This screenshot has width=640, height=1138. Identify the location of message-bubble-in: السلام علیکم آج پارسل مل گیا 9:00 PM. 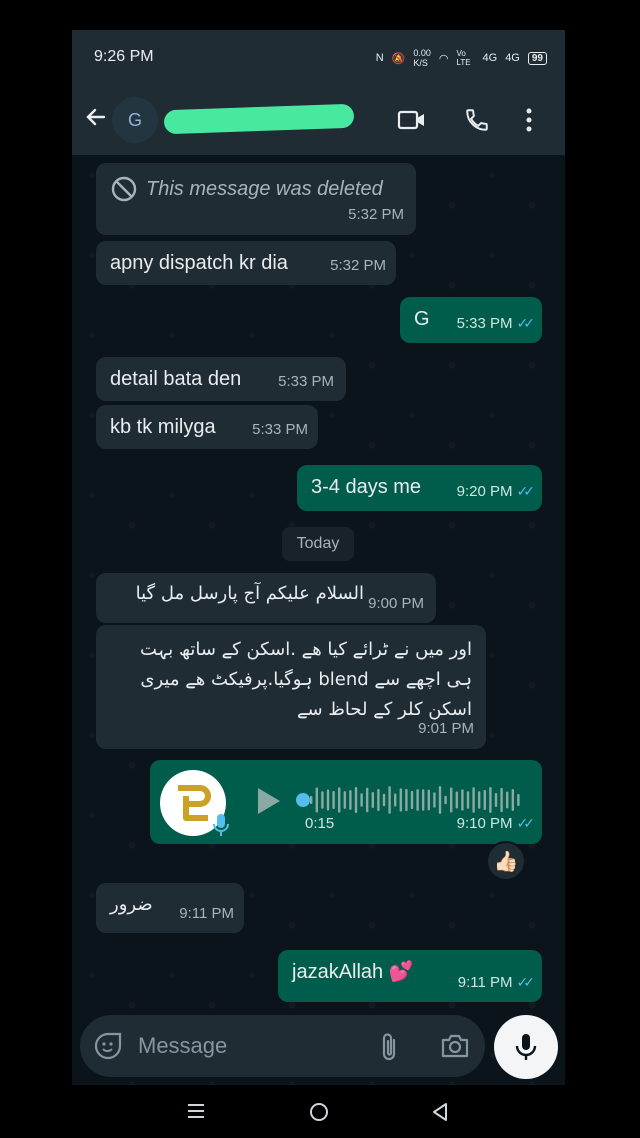
(266, 598).